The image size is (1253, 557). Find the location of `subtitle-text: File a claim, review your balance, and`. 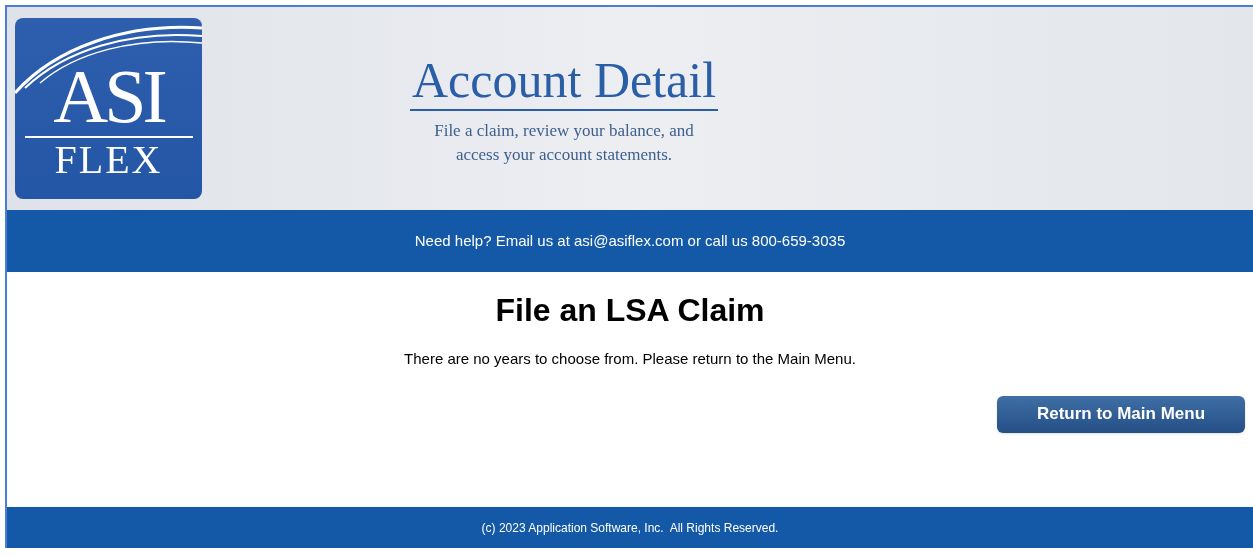

subtitle-text: File a claim, review your balance, and is located at coordinates (564, 130).